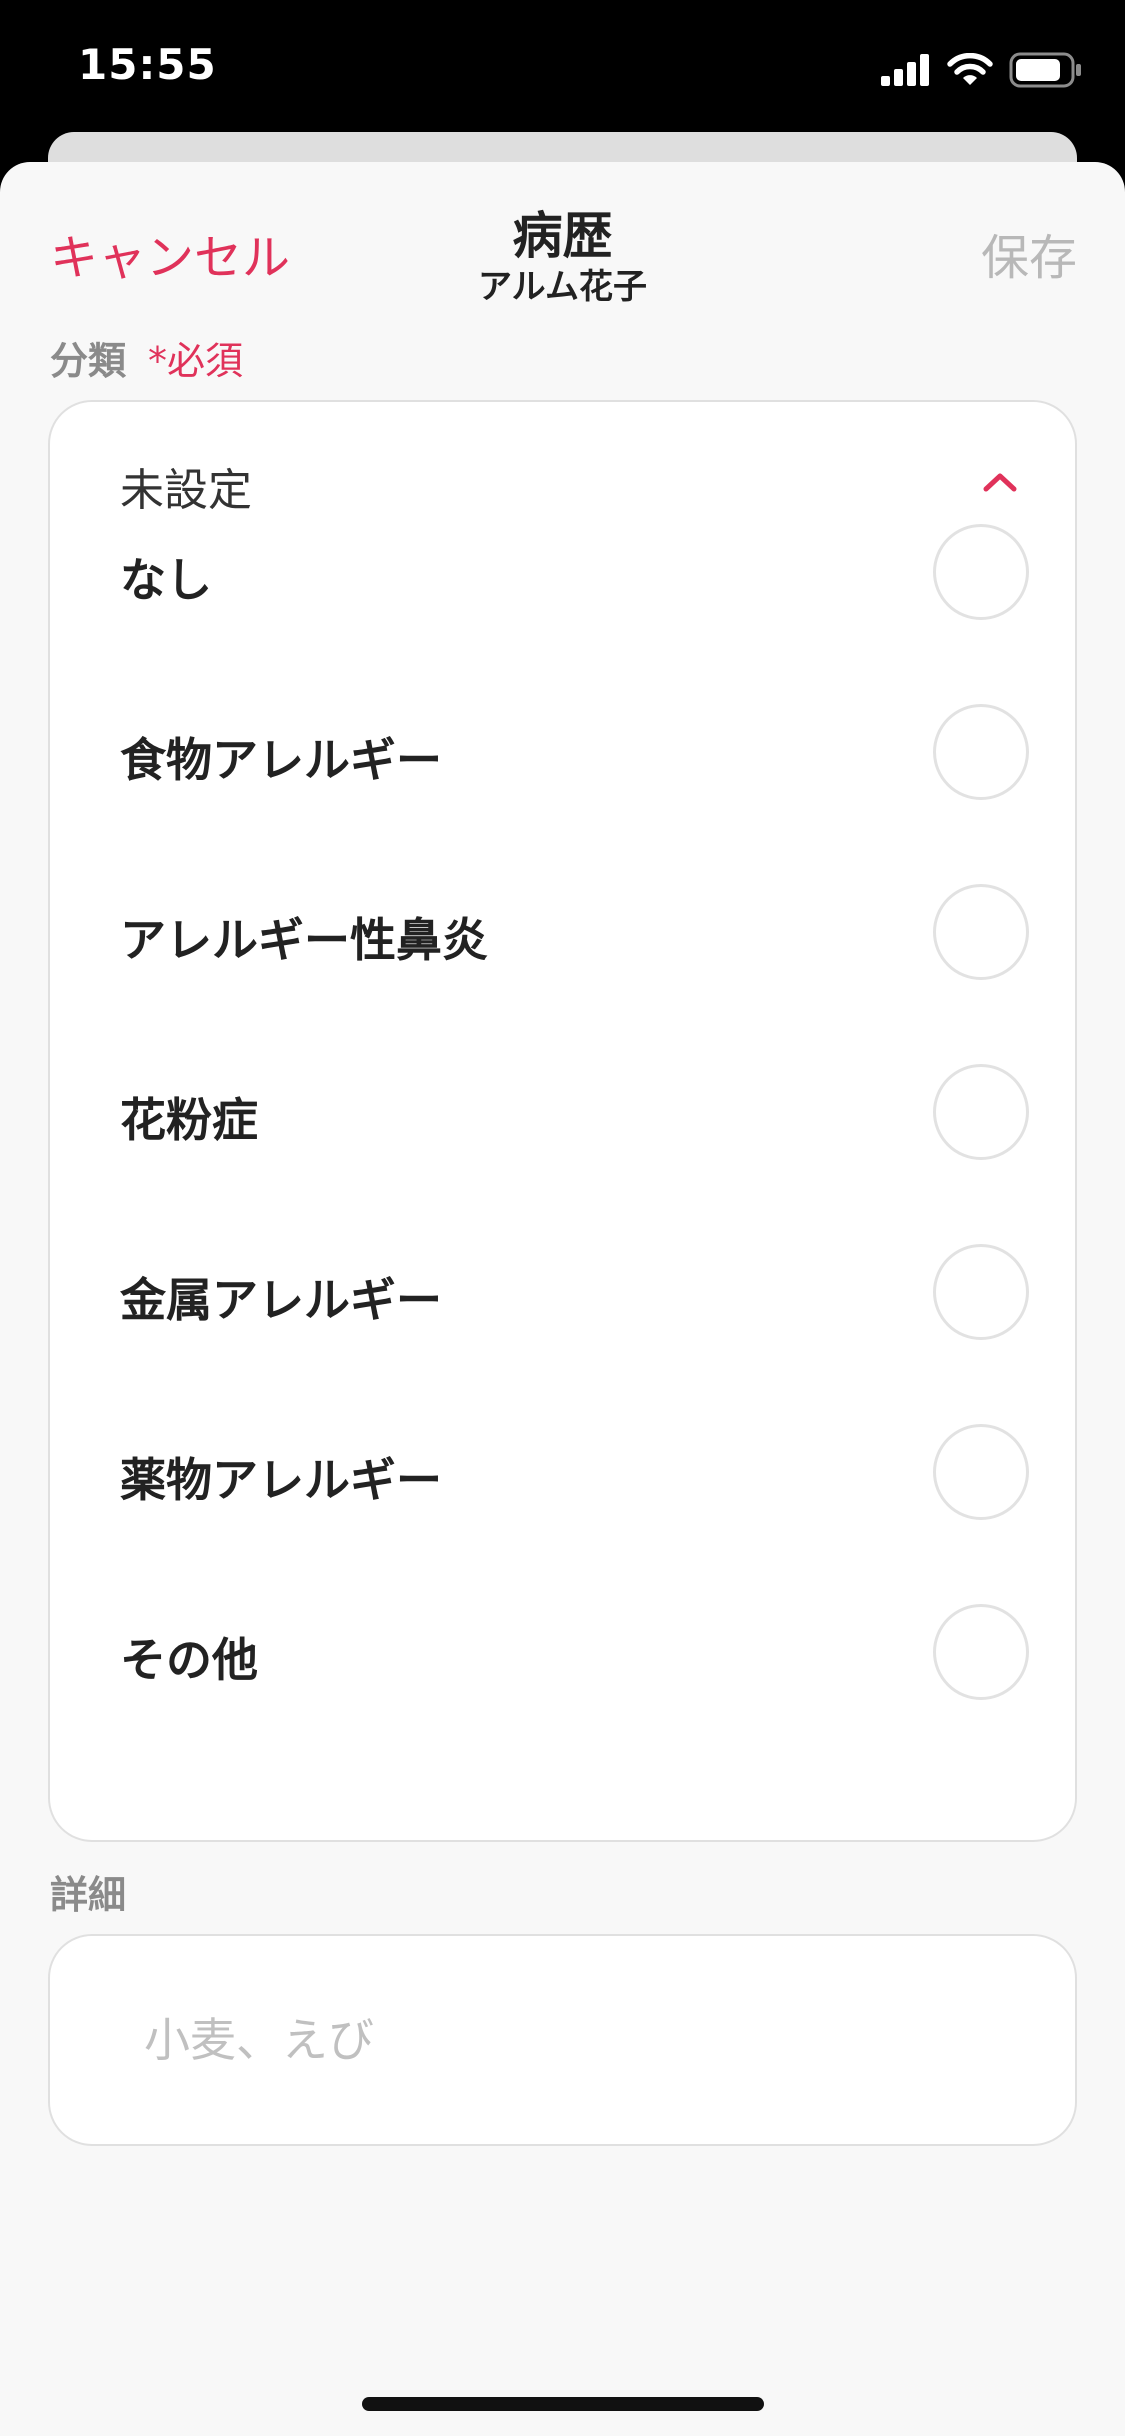  I want to click on option-metal-allergy: 金属アレルギー, so click(562, 1292).